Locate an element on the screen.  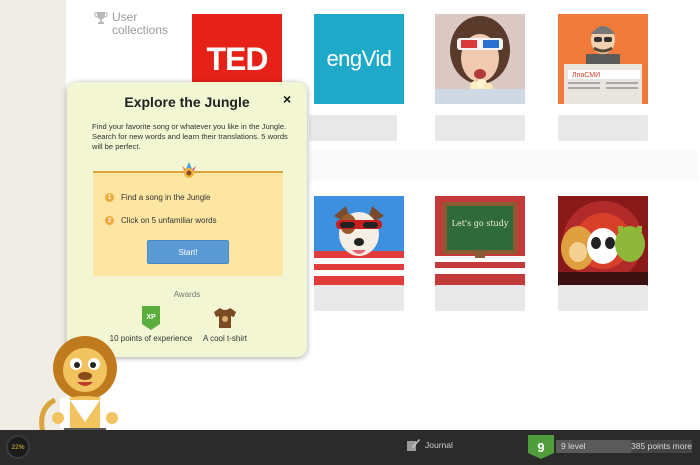
trophy-icon is located at coordinates (101, 18).